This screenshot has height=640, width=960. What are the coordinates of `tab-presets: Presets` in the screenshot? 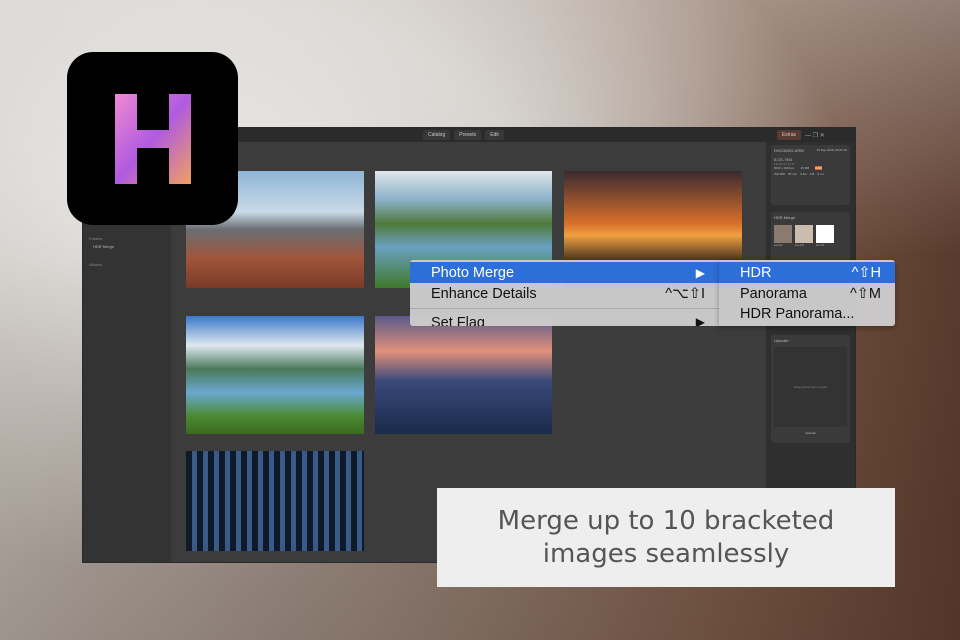 It's located at (468, 135).